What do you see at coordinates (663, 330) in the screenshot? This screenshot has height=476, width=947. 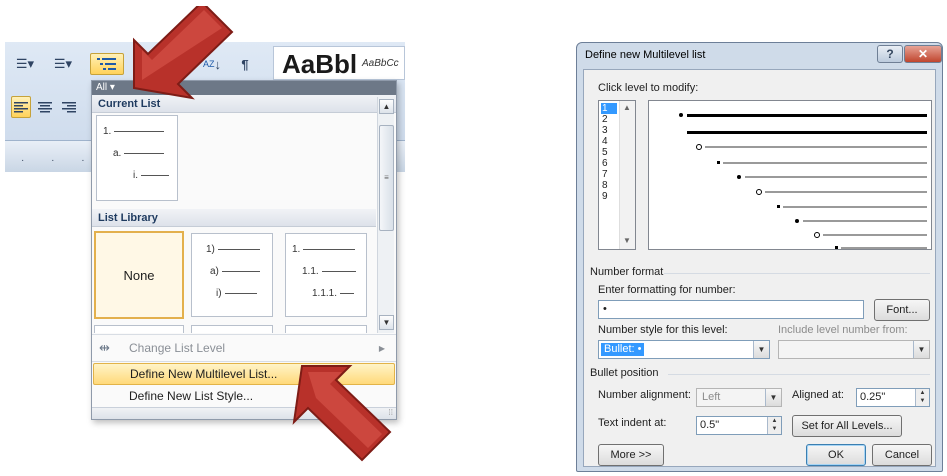 I see `number-style-label: Number style for this level:` at bounding box center [663, 330].